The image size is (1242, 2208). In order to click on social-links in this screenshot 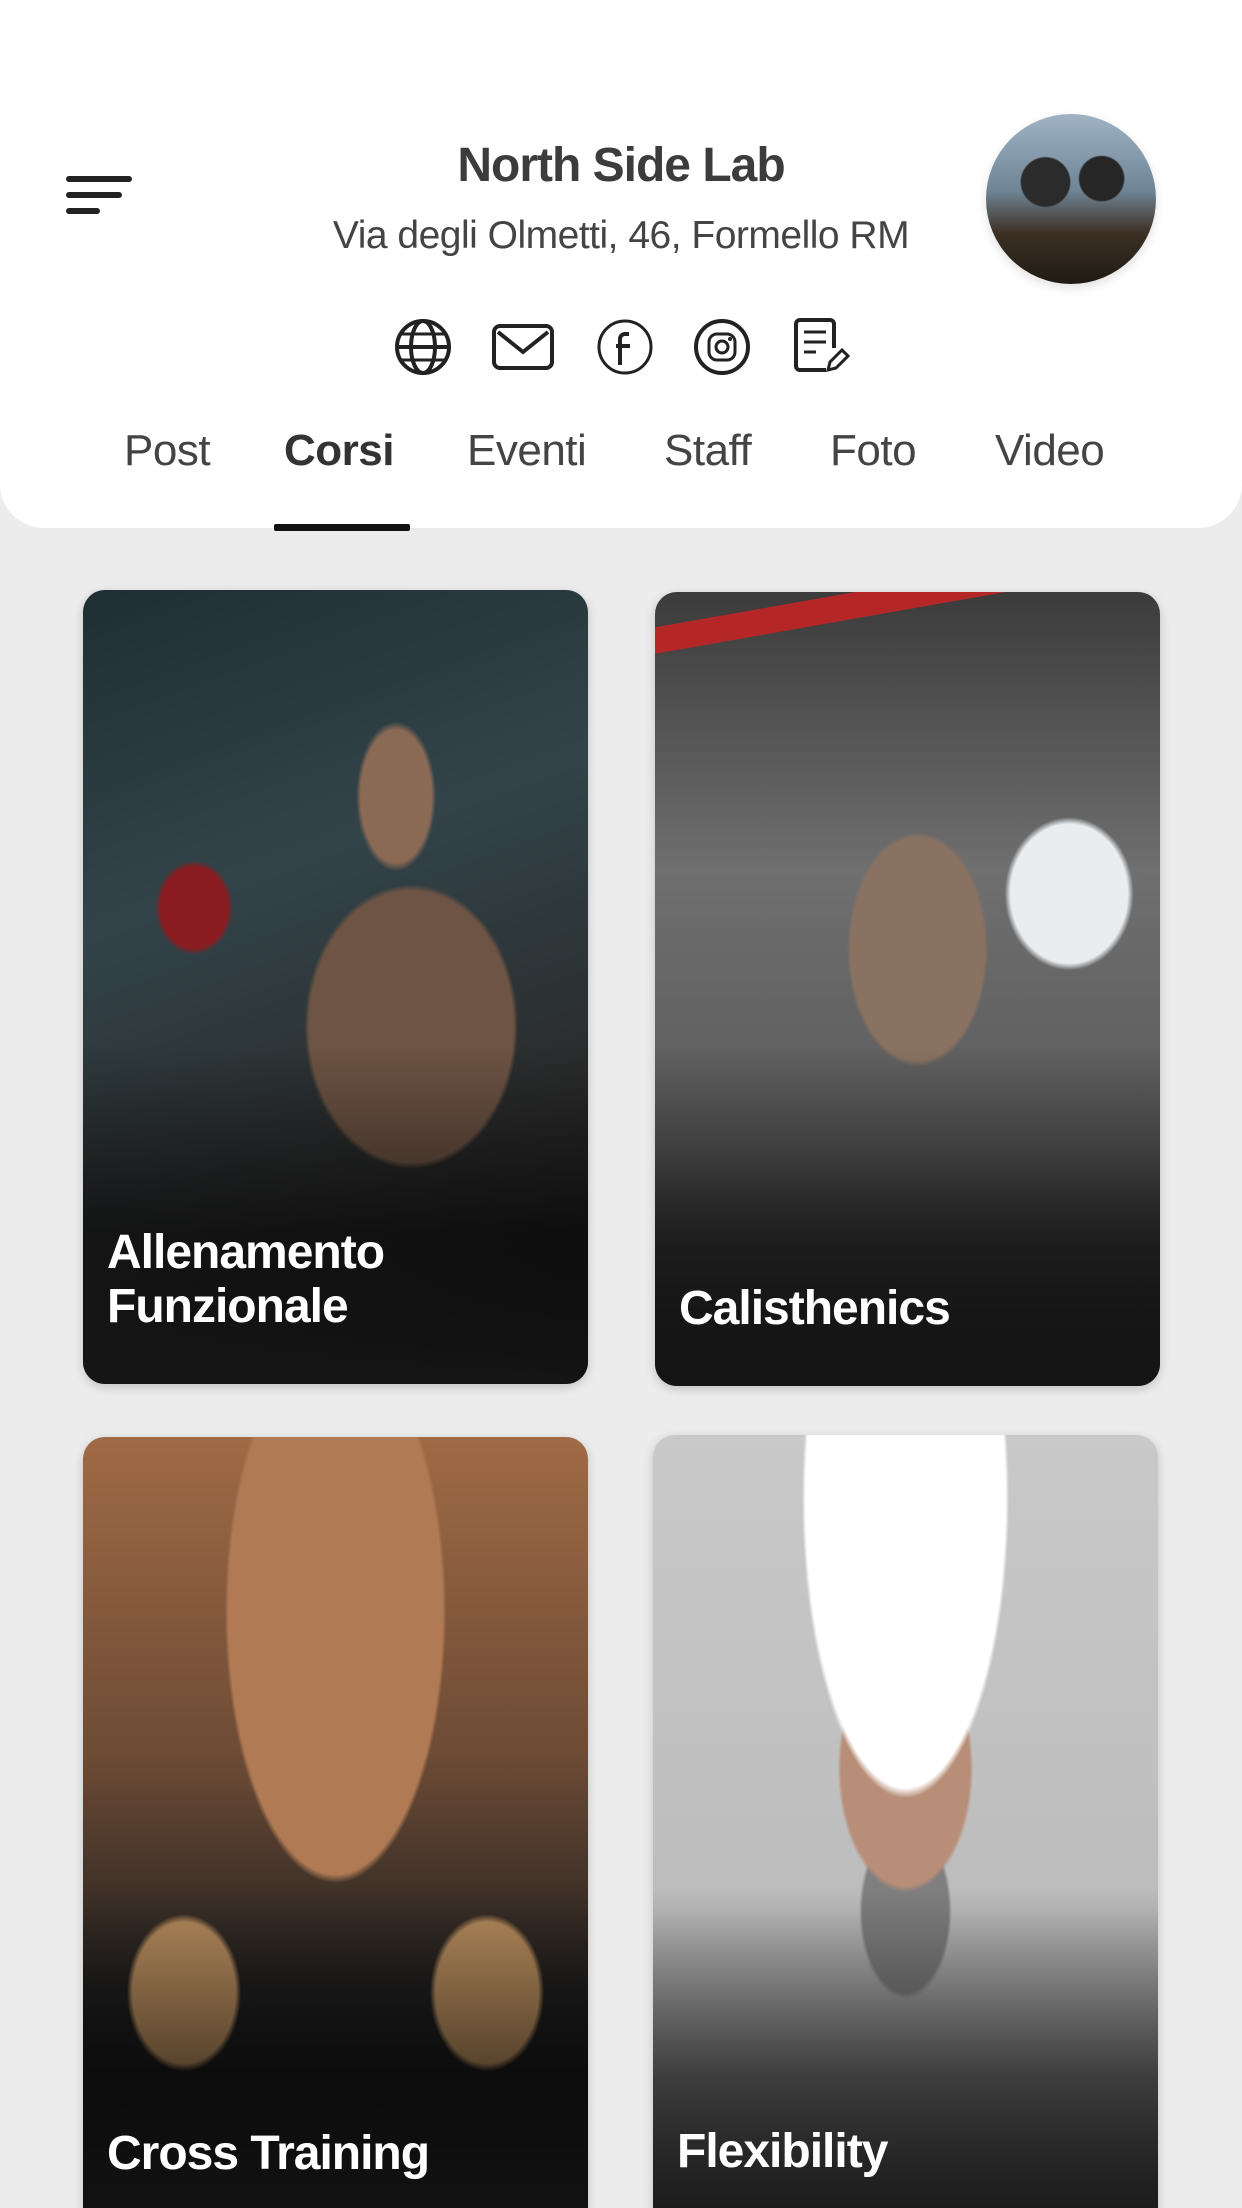, I will do `click(621, 349)`.